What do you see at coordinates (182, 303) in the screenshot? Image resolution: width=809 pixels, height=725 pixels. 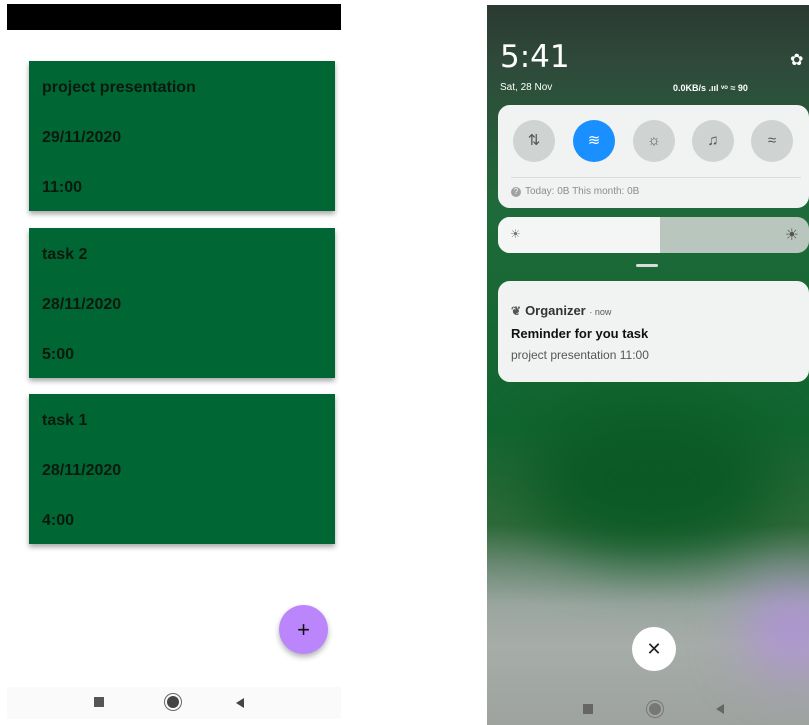 I see `task-card: task 2 28/11/2020 5:00` at bounding box center [182, 303].